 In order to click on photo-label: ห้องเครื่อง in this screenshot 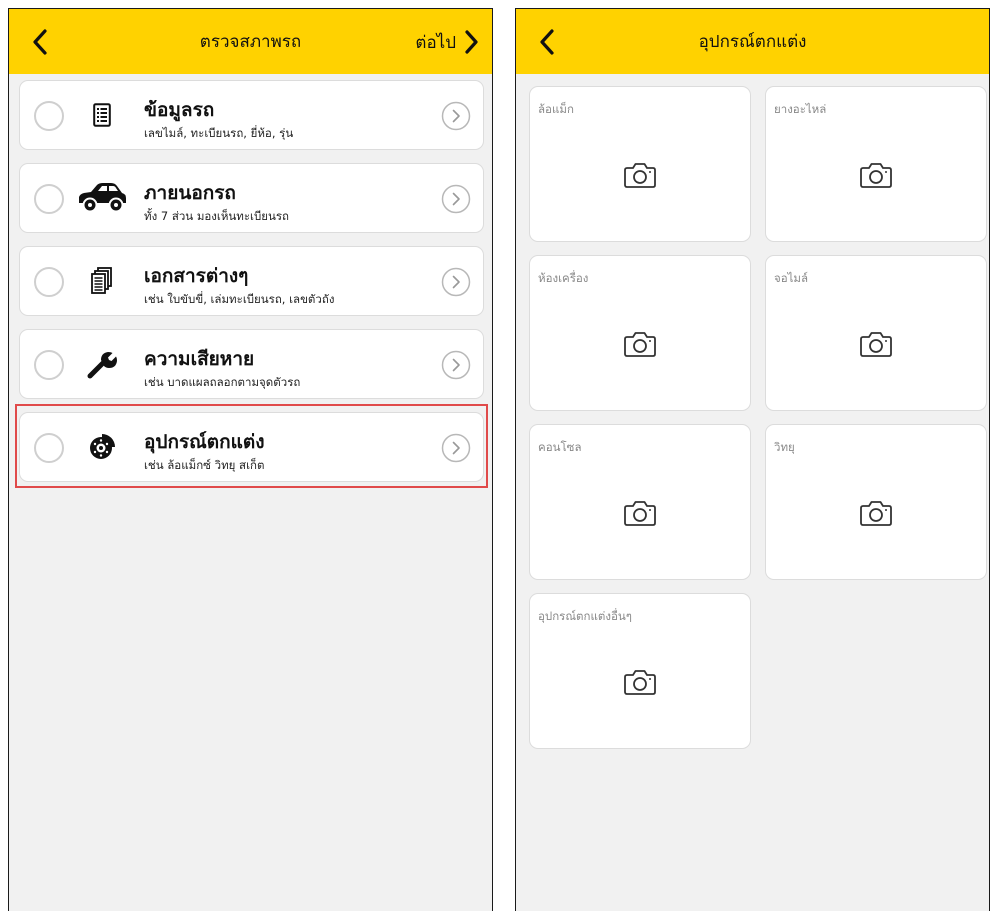, I will do `click(563, 278)`.